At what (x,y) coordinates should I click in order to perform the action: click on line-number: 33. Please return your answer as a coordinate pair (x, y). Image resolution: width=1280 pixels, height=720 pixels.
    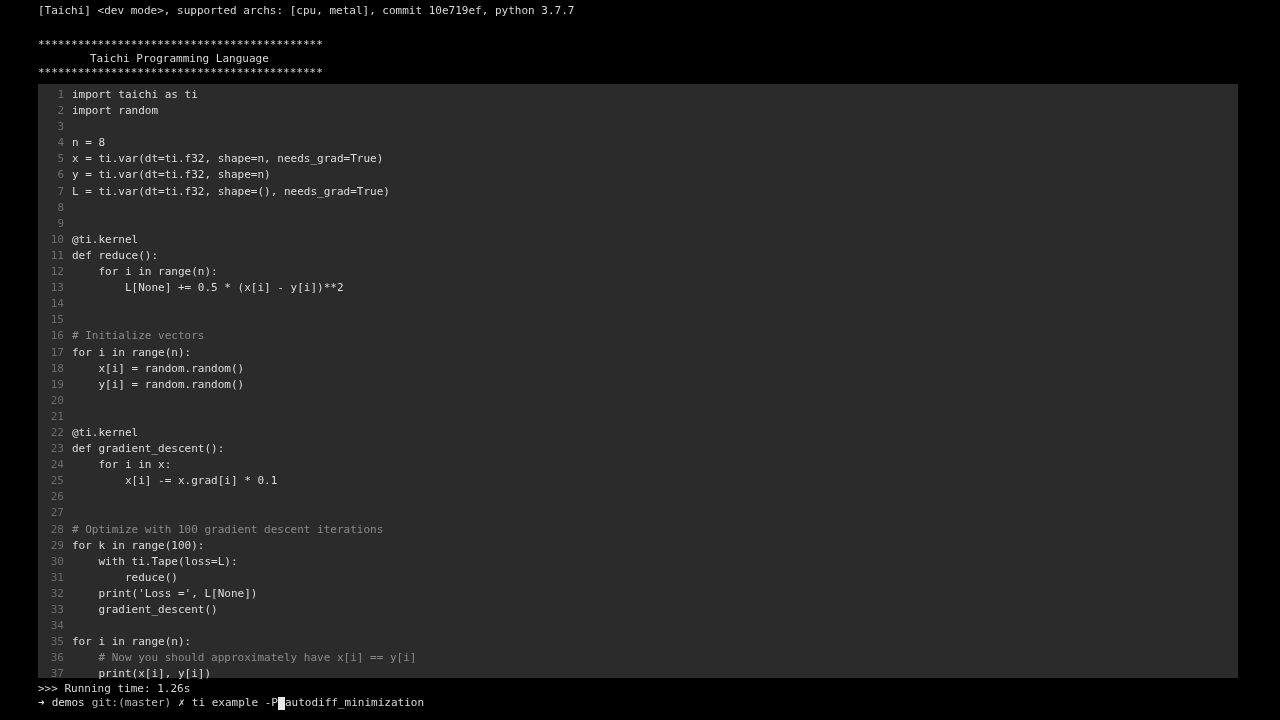
    Looking at the image, I should click on (57, 610).